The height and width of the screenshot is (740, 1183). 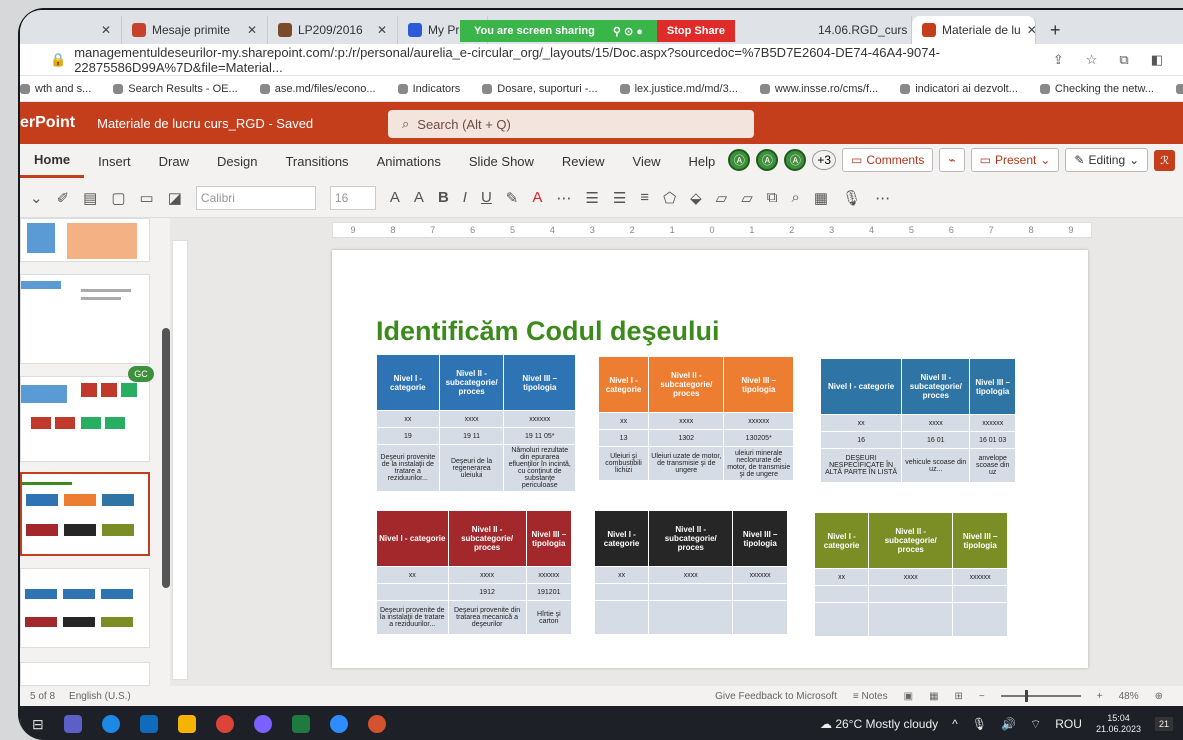 What do you see at coordinates (376, 724) in the screenshot?
I see `powerpoint-app-icon` at bounding box center [376, 724].